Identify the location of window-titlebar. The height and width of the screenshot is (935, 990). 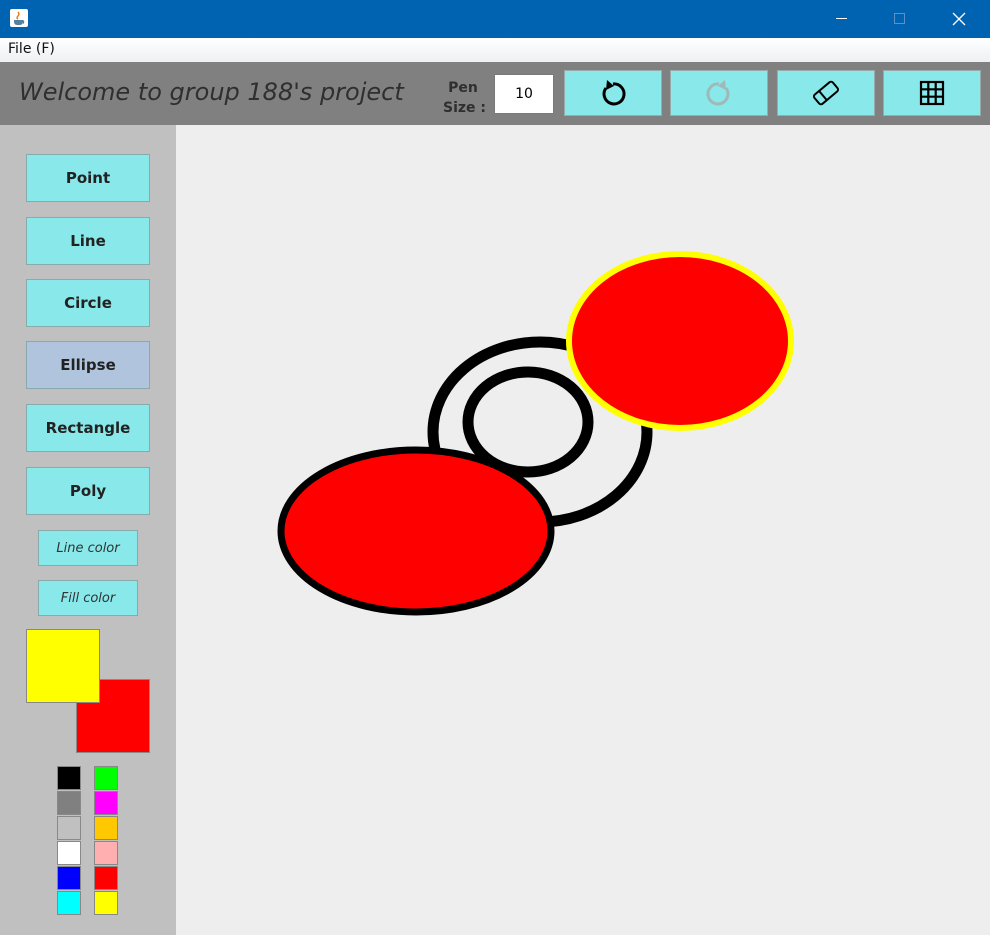
(495, 19).